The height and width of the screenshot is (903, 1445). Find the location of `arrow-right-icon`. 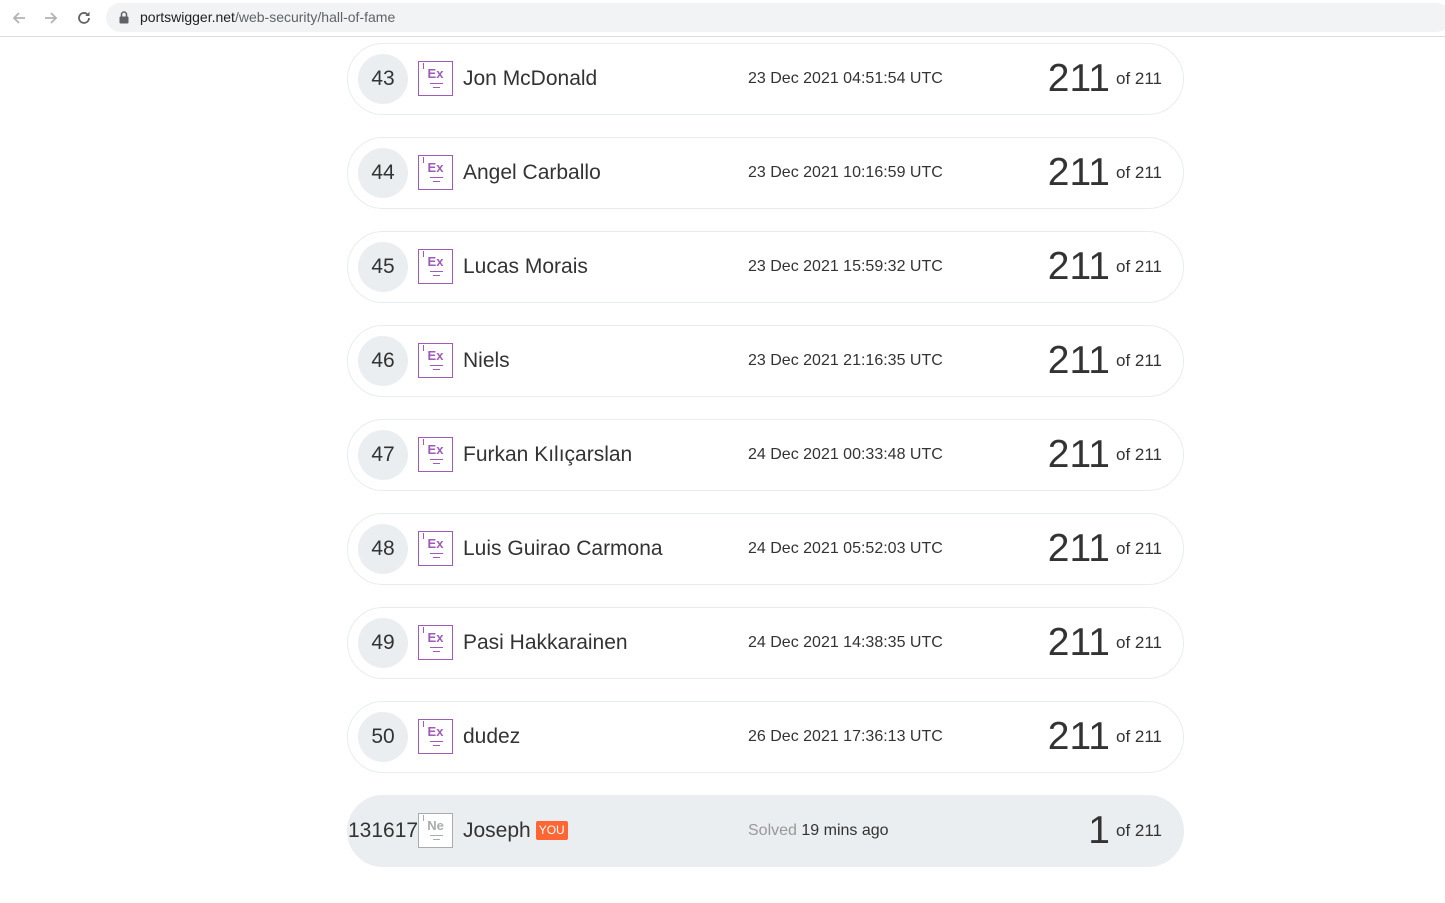

arrow-right-icon is located at coordinates (51, 18).